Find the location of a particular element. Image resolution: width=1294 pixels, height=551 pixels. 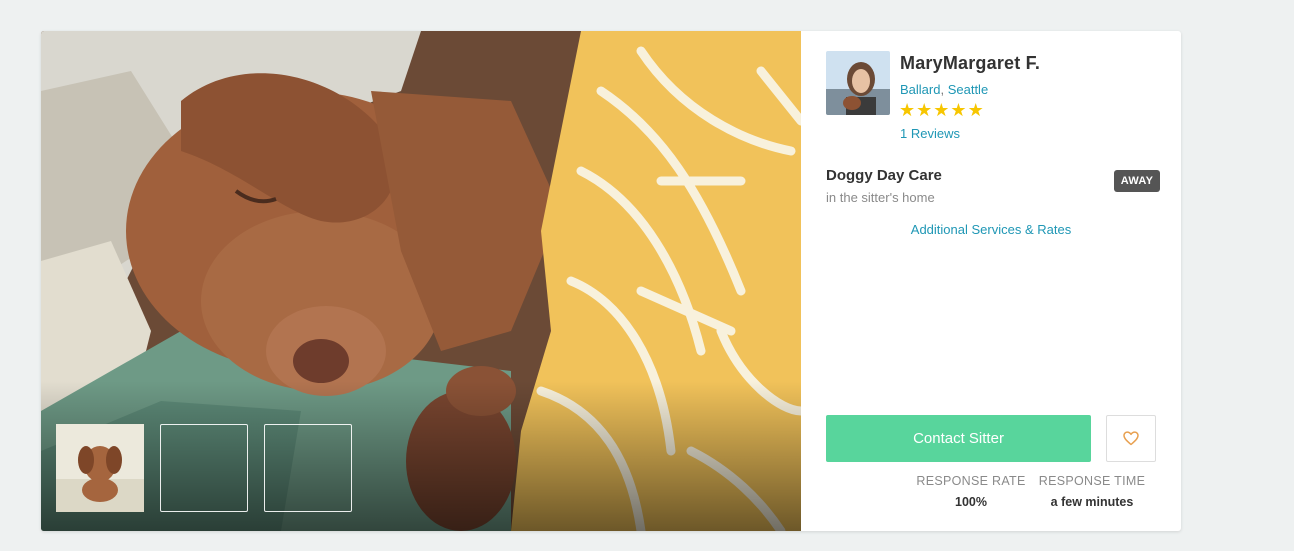

response-rate-stat: RESPONSE RATE 100% is located at coordinates (971, 491).